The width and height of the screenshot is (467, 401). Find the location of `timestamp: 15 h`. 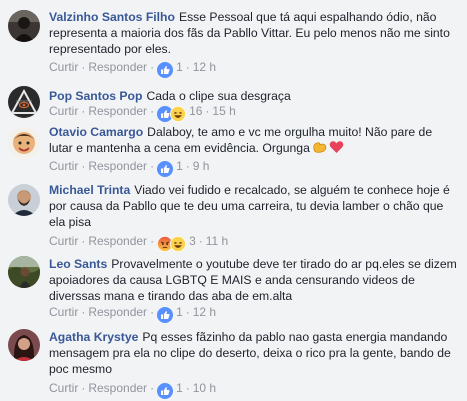

timestamp: 15 h is located at coordinates (223, 111).